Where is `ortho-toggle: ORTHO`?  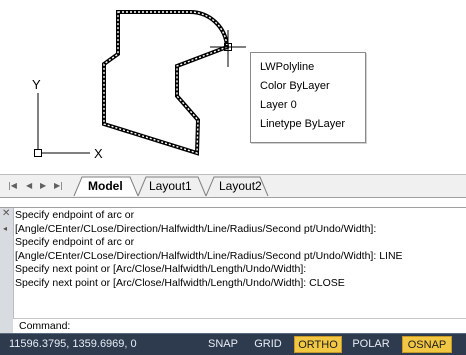
ortho-toggle: ORTHO is located at coordinates (318, 344).